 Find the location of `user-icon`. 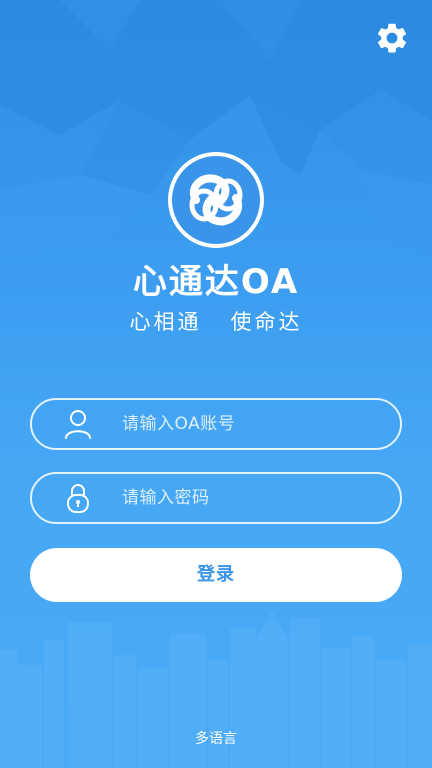

user-icon is located at coordinates (78, 424).